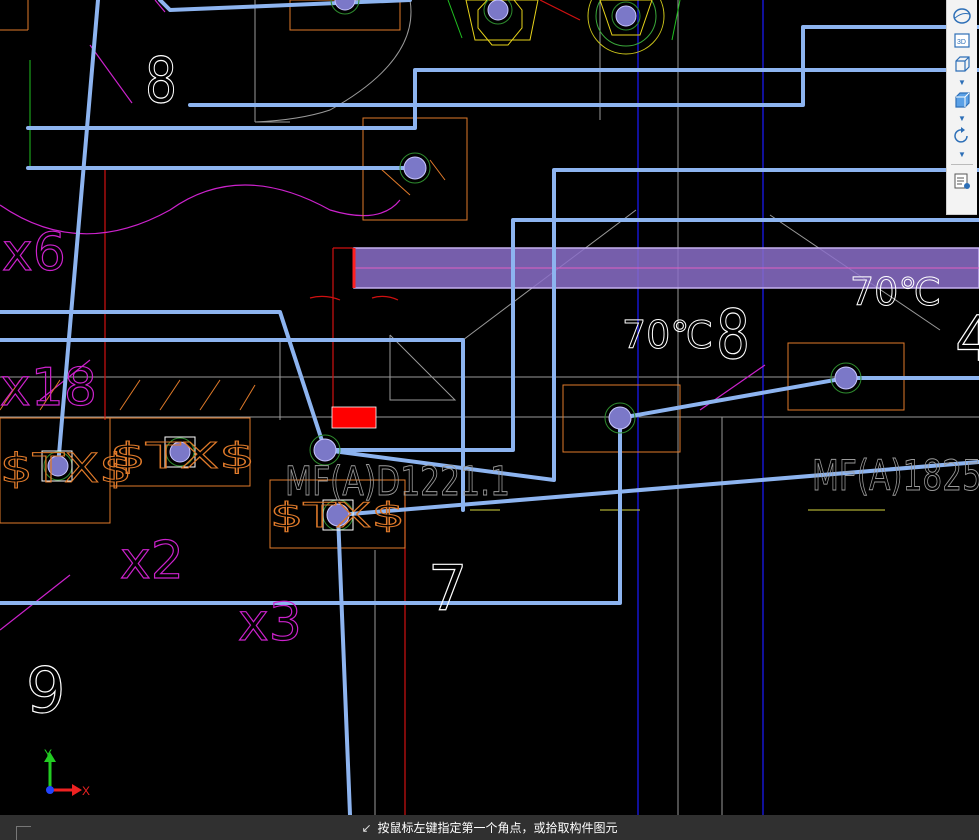  Describe the element at coordinates (962, 136) in the screenshot. I see `rotate-icon` at that location.